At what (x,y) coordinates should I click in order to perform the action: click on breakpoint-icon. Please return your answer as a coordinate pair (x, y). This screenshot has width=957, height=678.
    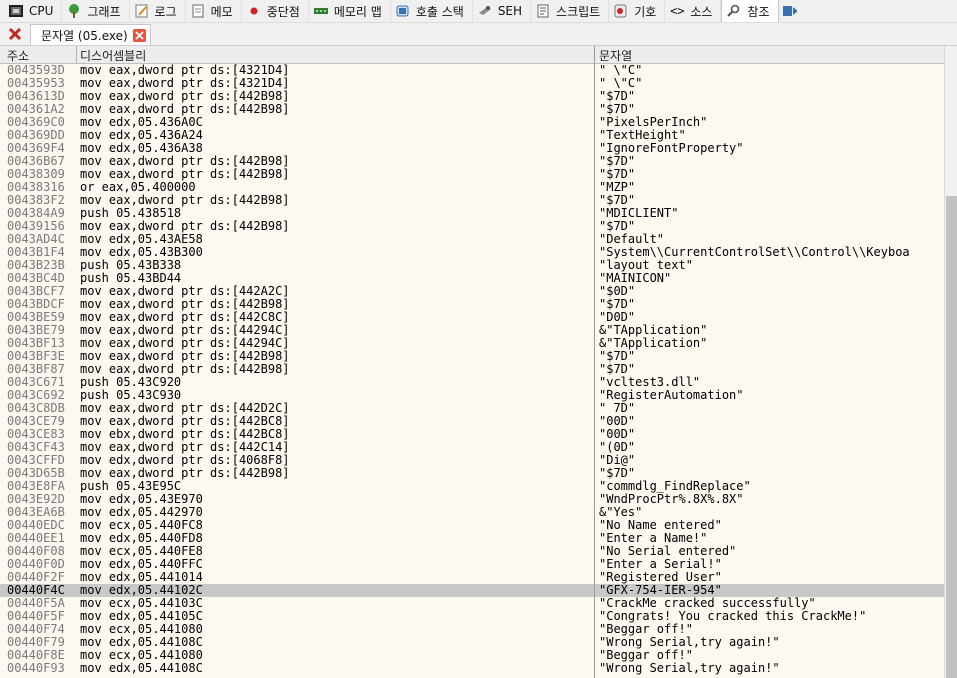
    Looking at the image, I should click on (254, 11).